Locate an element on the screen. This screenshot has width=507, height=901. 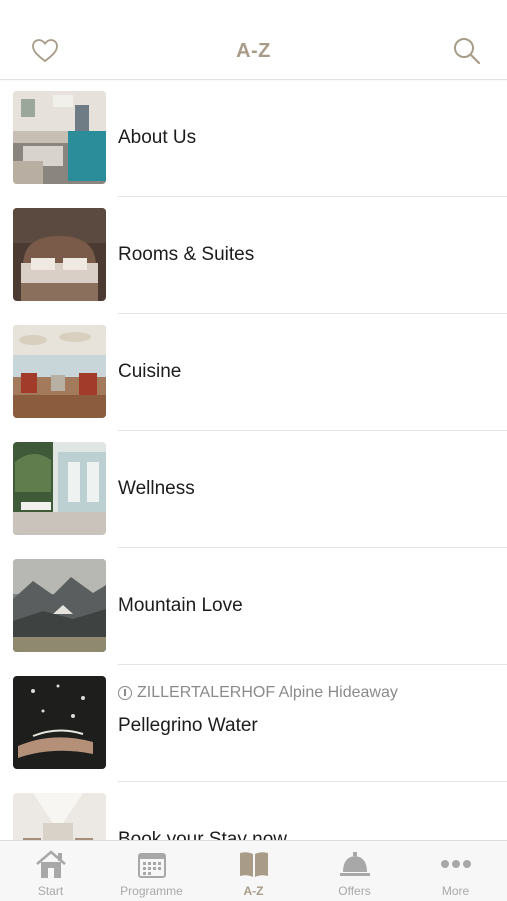
tab-a-z: A-Z is located at coordinates (253, 871).